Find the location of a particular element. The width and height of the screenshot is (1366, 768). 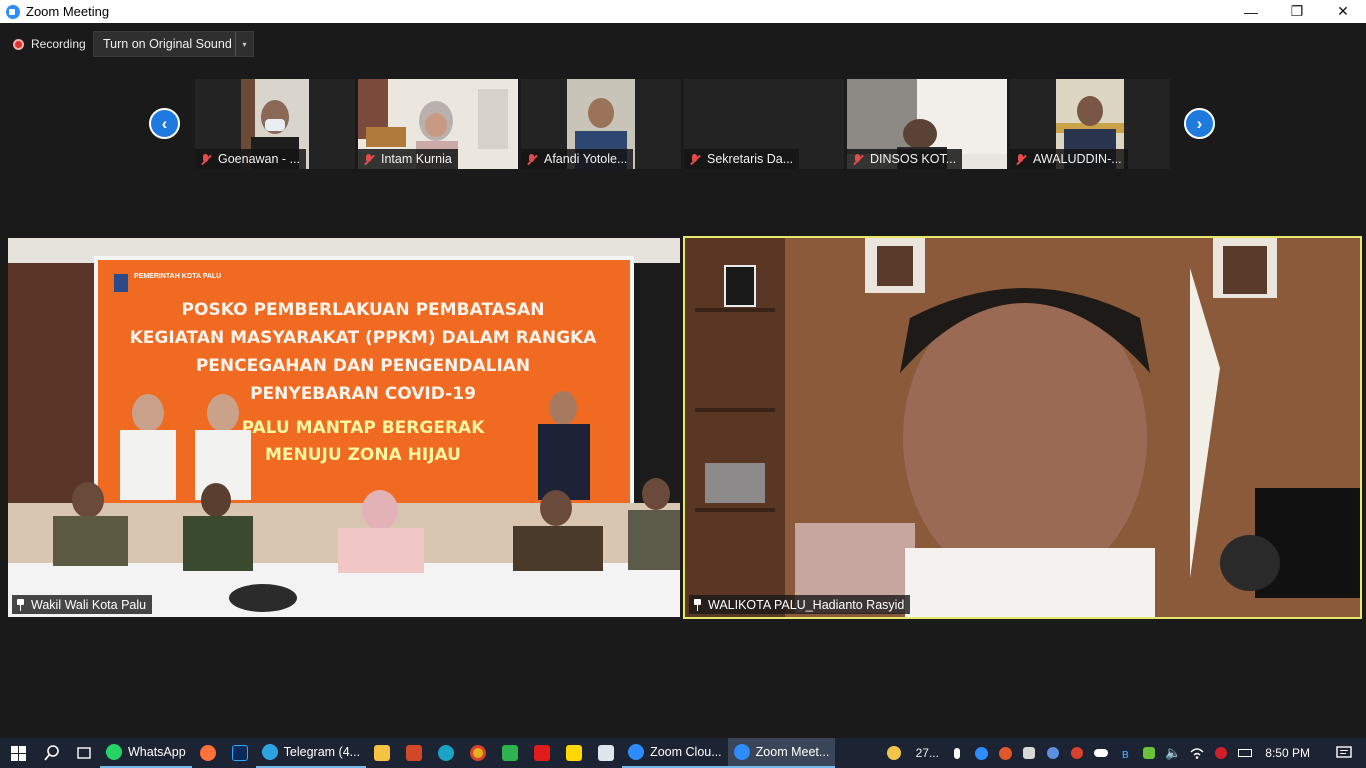

system-tray: 27... ʙ 🔈 8:50 PM is located at coordinates (1122, 753).